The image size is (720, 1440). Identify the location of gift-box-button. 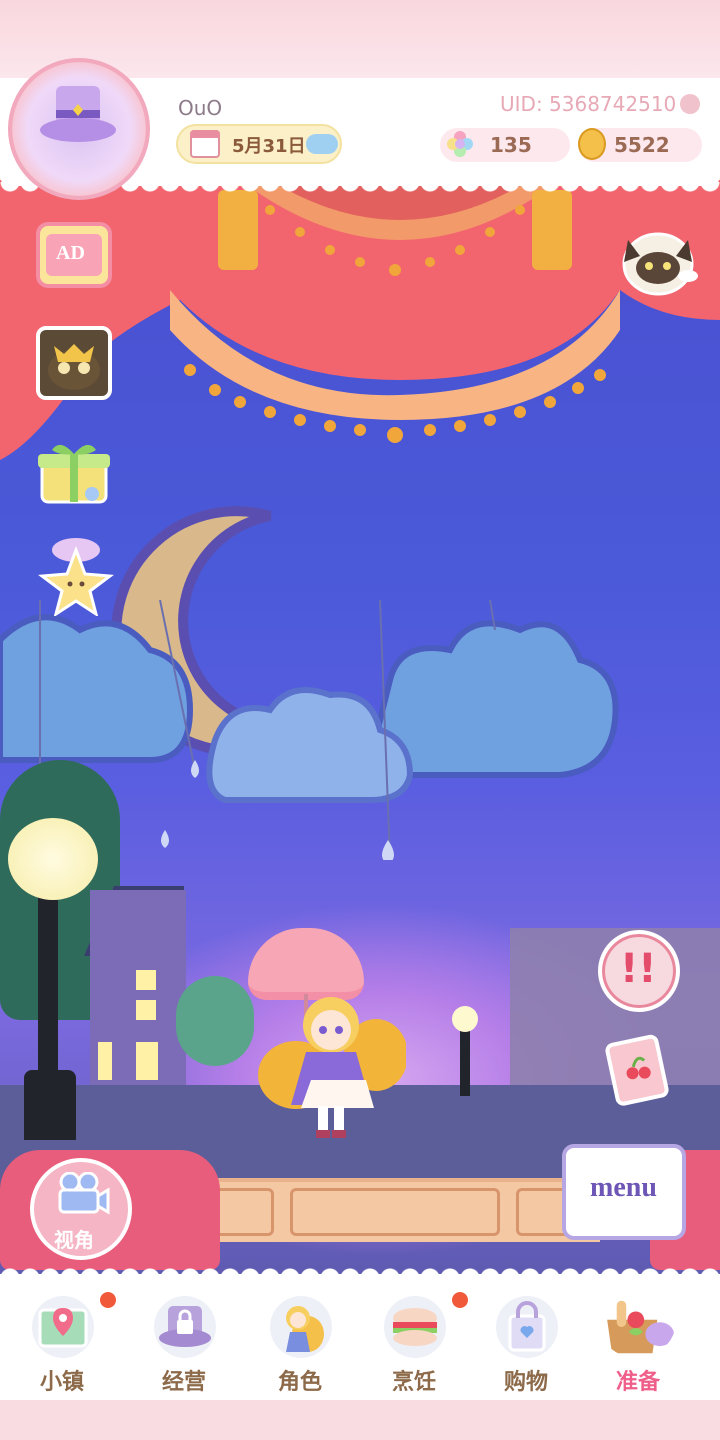
(74, 472).